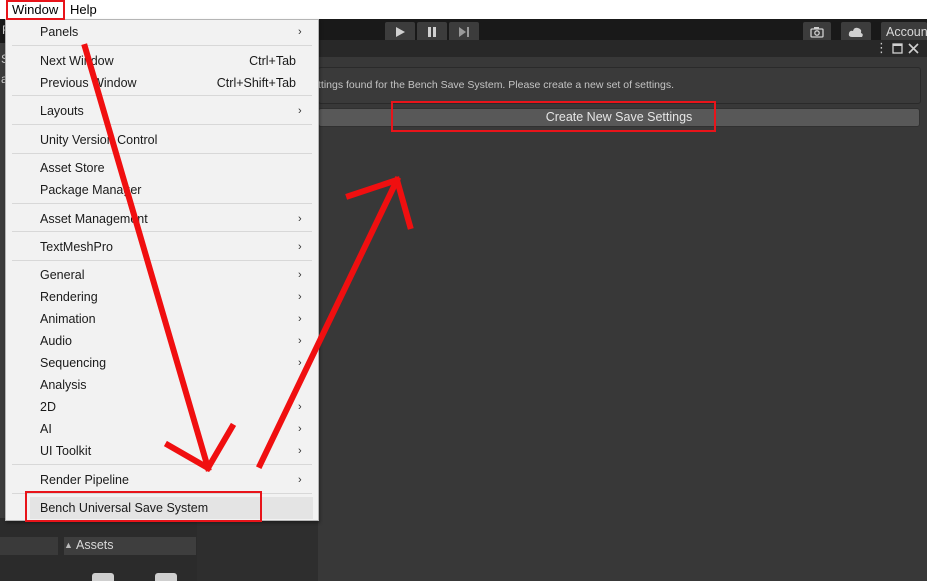  I want to click on annotation-arrow-up, so click(328, 322).